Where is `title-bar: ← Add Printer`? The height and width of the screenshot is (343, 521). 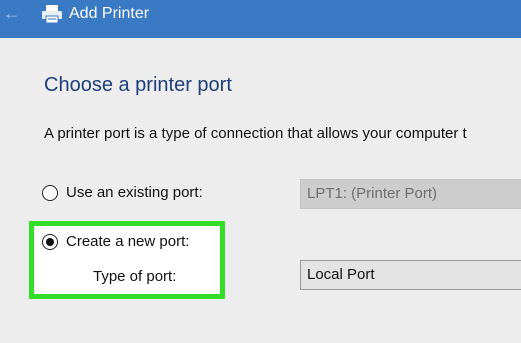 title-bar: ← Add Printer is located at coordinates (260, 19).